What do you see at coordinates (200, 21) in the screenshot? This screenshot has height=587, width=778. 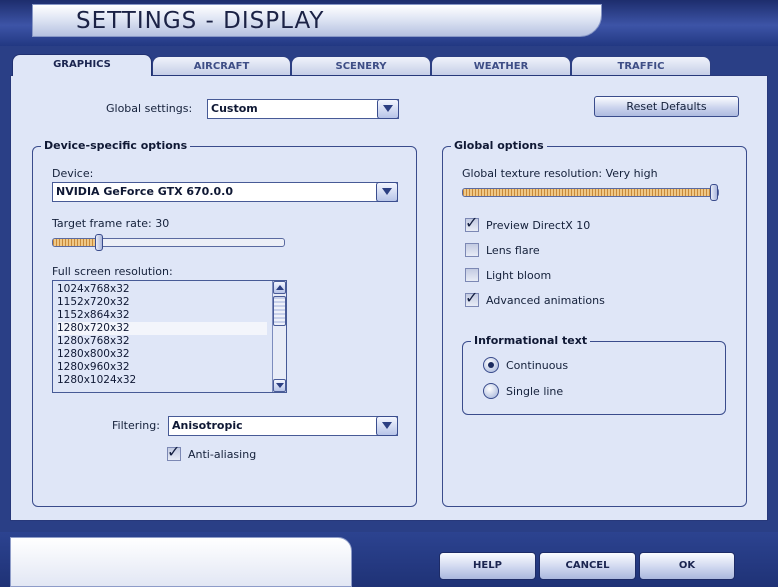 I see `window-title: SETTINGS - DISPLAY` at bounding box center [200, 21].